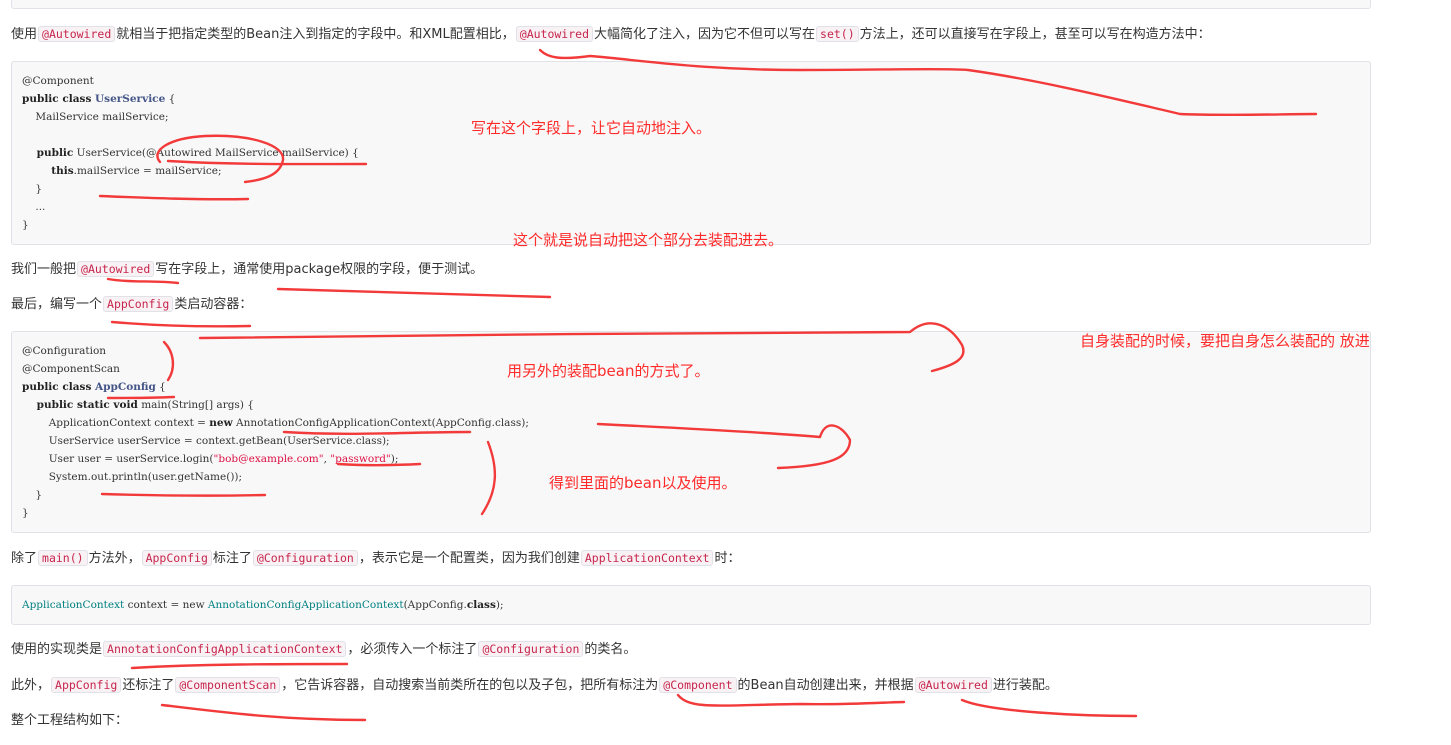 The image size is (1451, 745). I want to click on annotation-note: 写在这个字段上，让它自动地注入。, so click(591, 128).